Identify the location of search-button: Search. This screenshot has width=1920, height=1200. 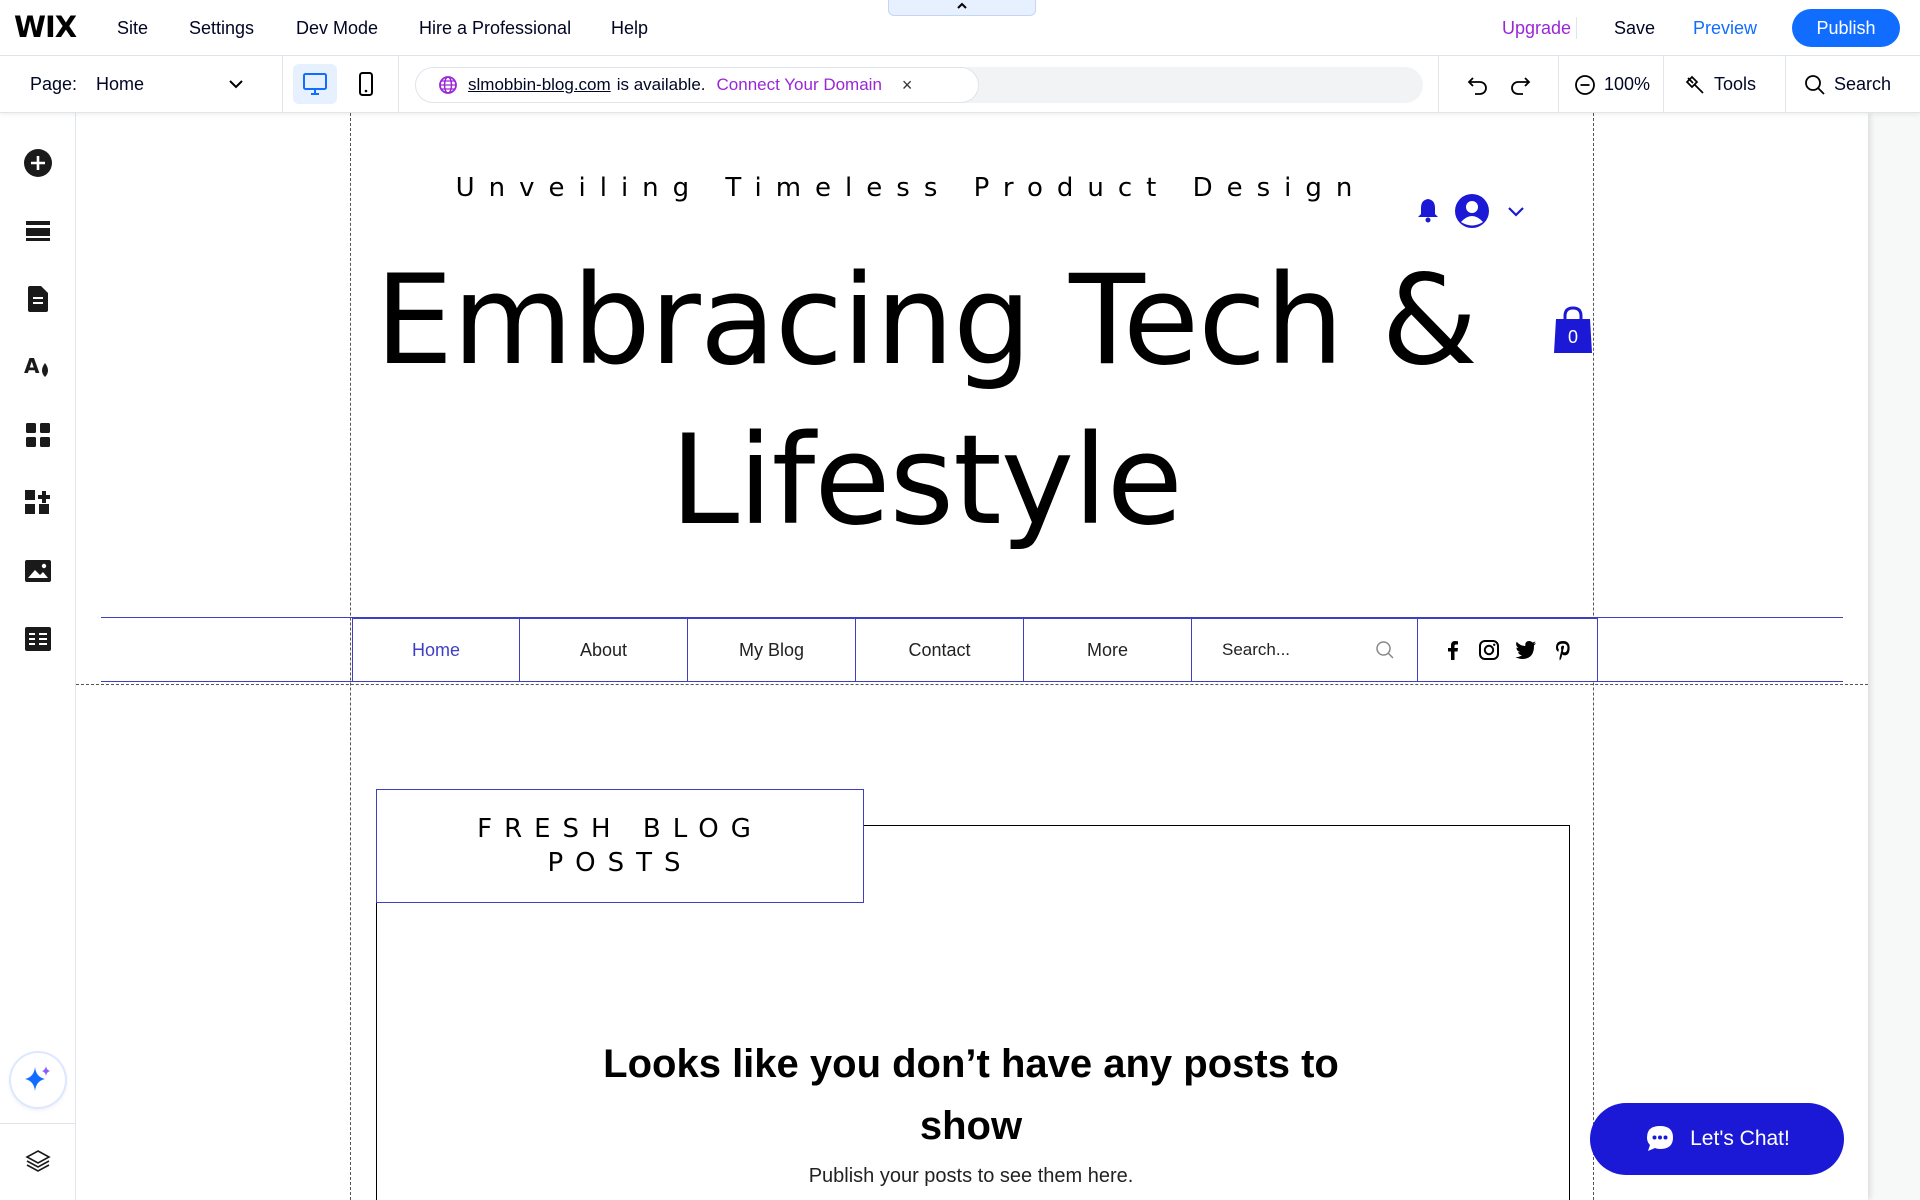
(1847, 84).